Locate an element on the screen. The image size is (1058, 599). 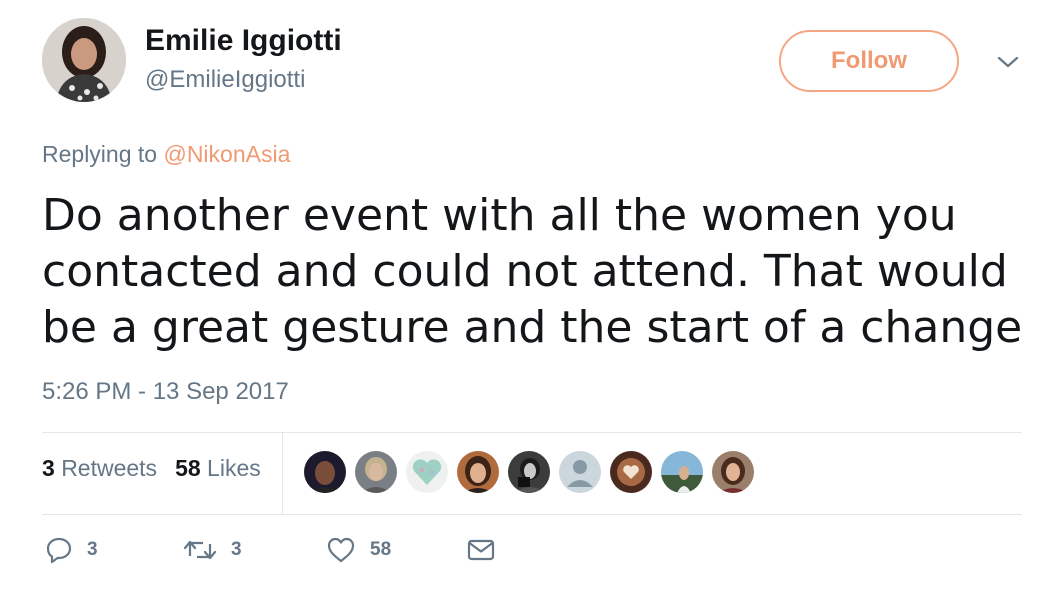
envelope-icon is located at coordinates (481, 550).